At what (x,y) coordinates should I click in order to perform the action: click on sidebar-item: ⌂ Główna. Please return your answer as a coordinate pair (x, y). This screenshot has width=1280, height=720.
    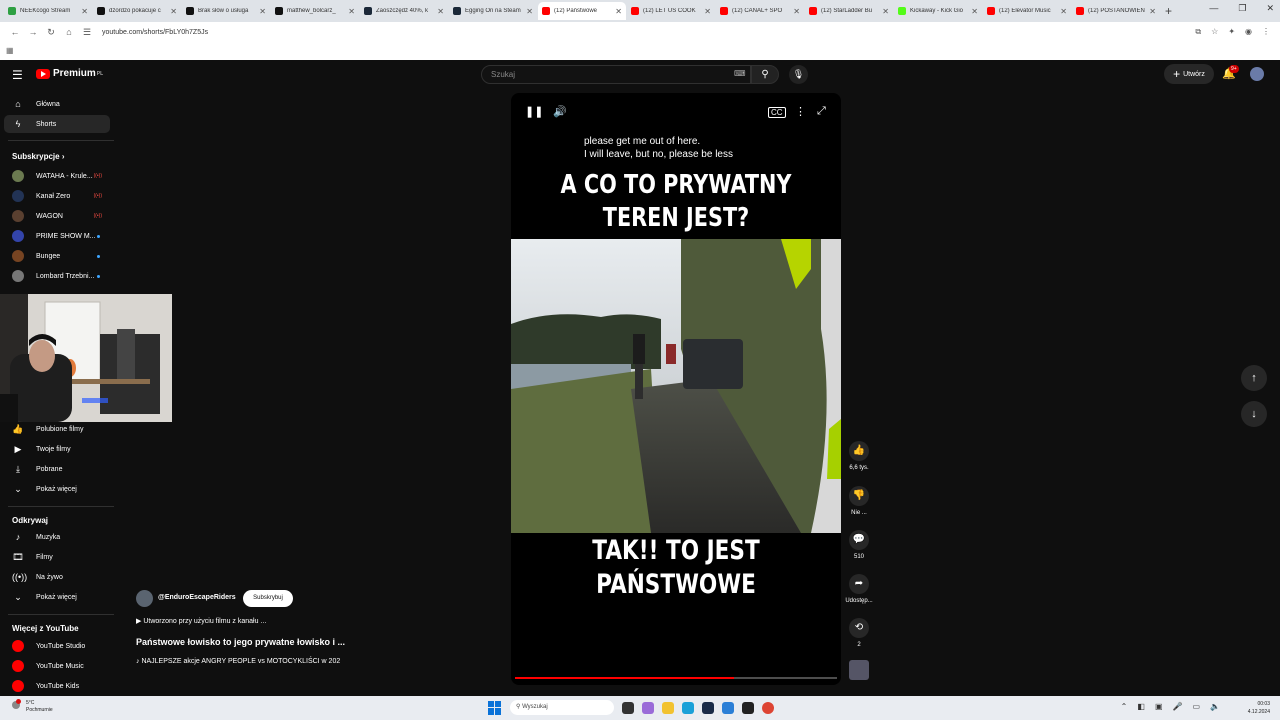
    Looking at the image, I should click on (57, 104).